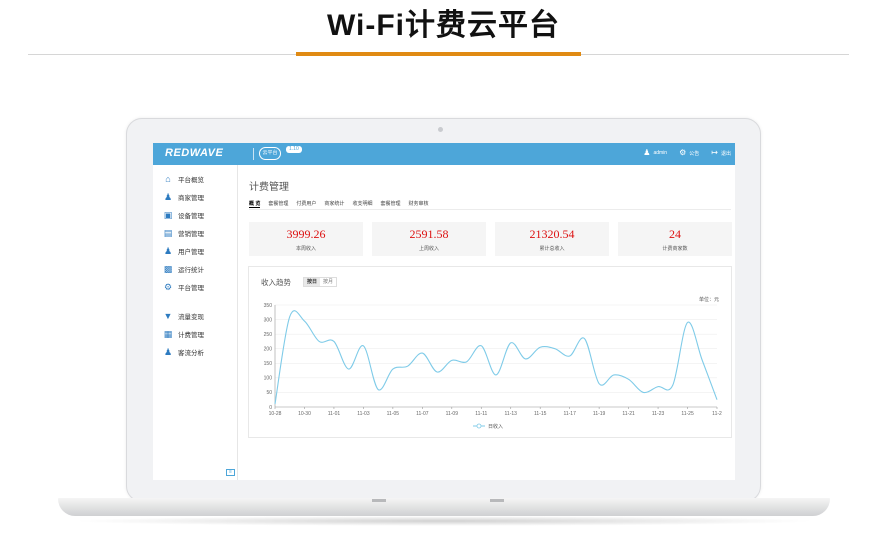  I want to click on home-icon: ⌂, so click(168, 179).